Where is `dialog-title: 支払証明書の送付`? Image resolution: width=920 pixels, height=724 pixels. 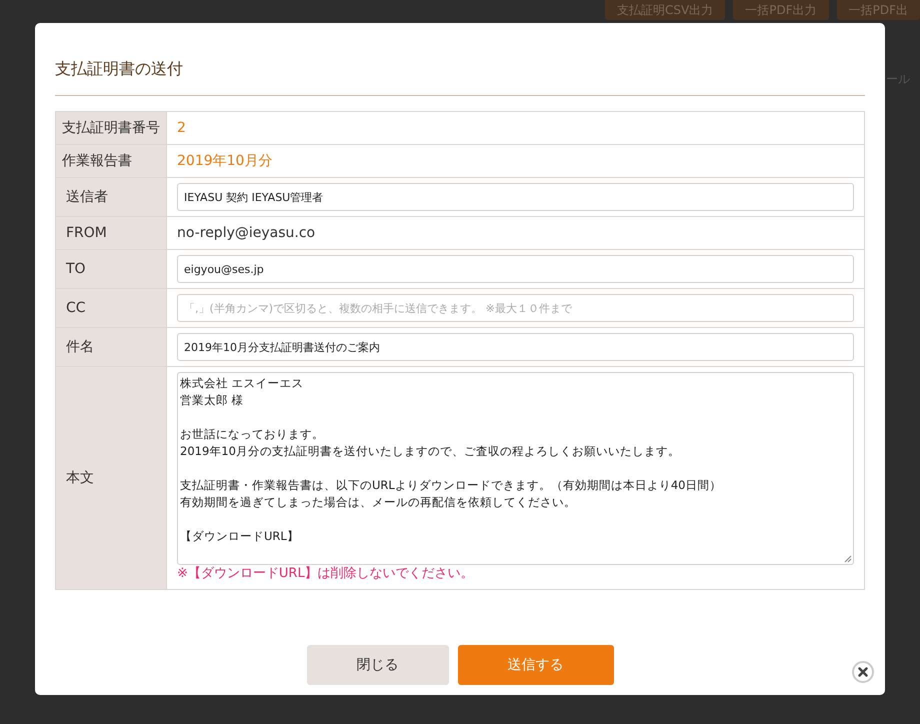
dialog-title: 支払証明書の送付 is located at coordinates (460, 59).